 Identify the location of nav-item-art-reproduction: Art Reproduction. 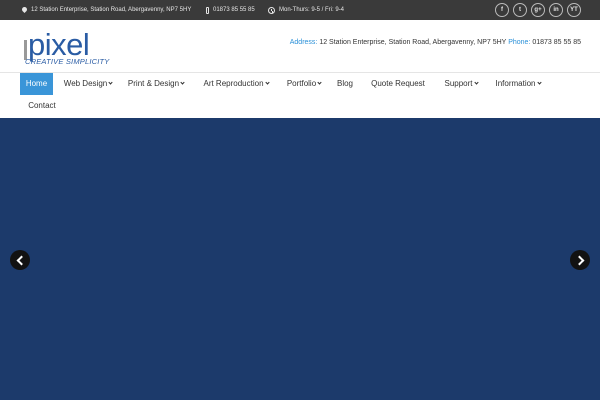
(236, 84).